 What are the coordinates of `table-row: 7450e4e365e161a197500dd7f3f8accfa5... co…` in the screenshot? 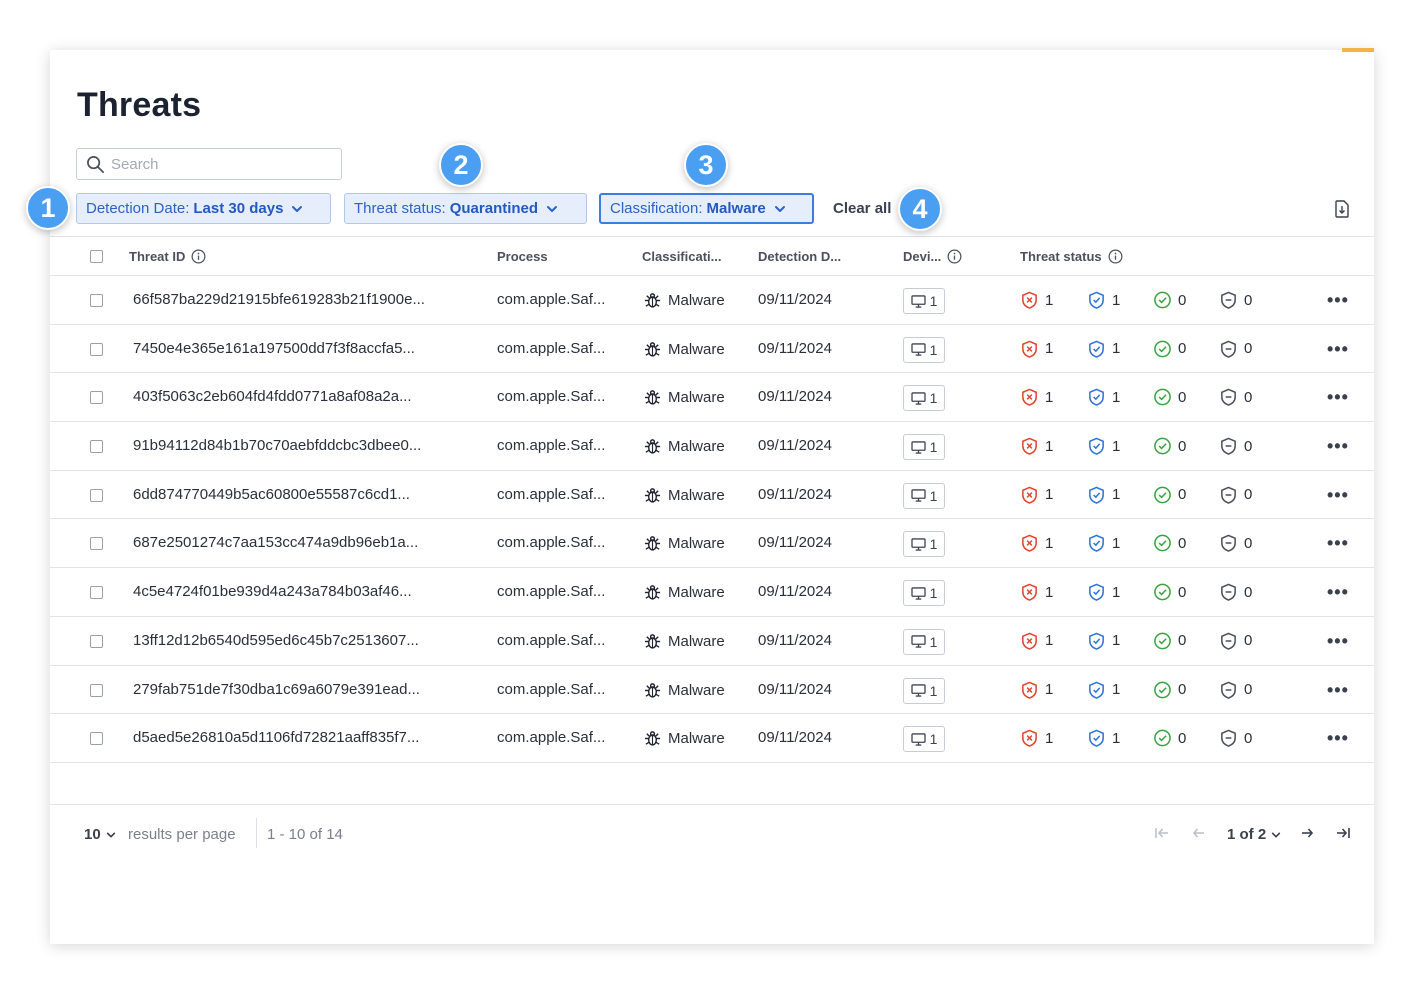 It's located at (712, 349).